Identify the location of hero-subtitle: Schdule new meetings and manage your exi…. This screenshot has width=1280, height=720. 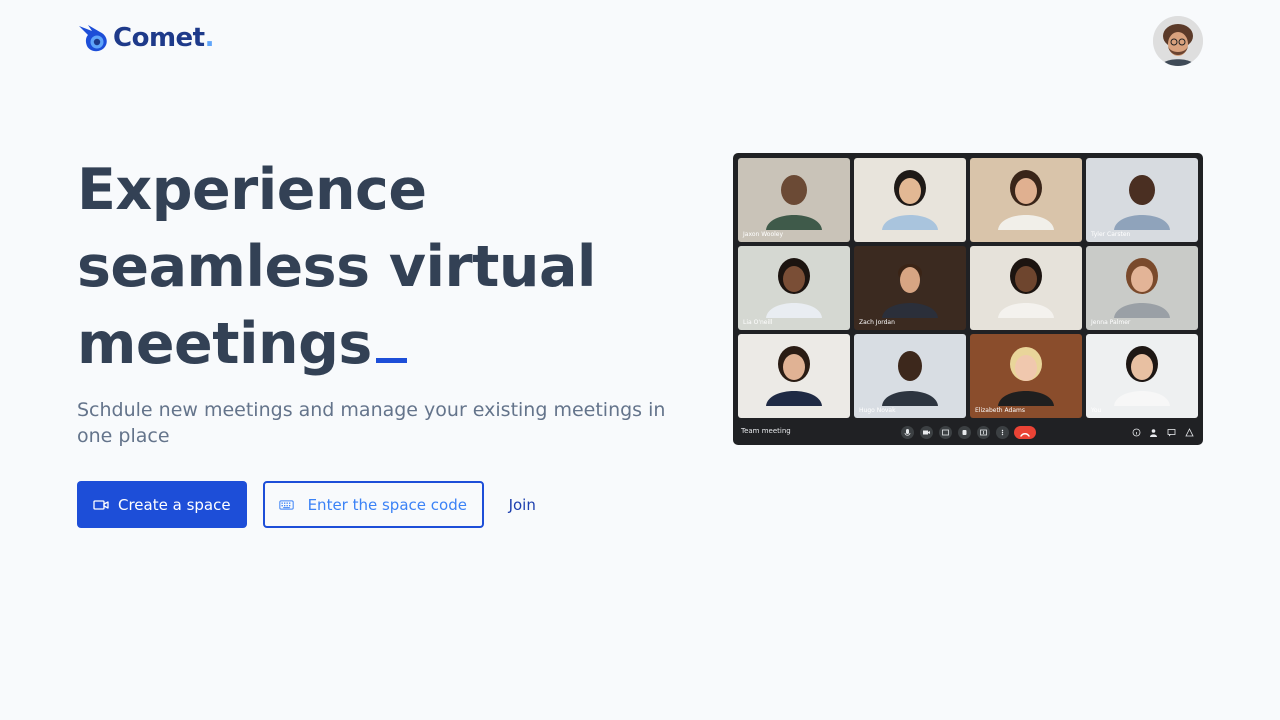
(371, 423).